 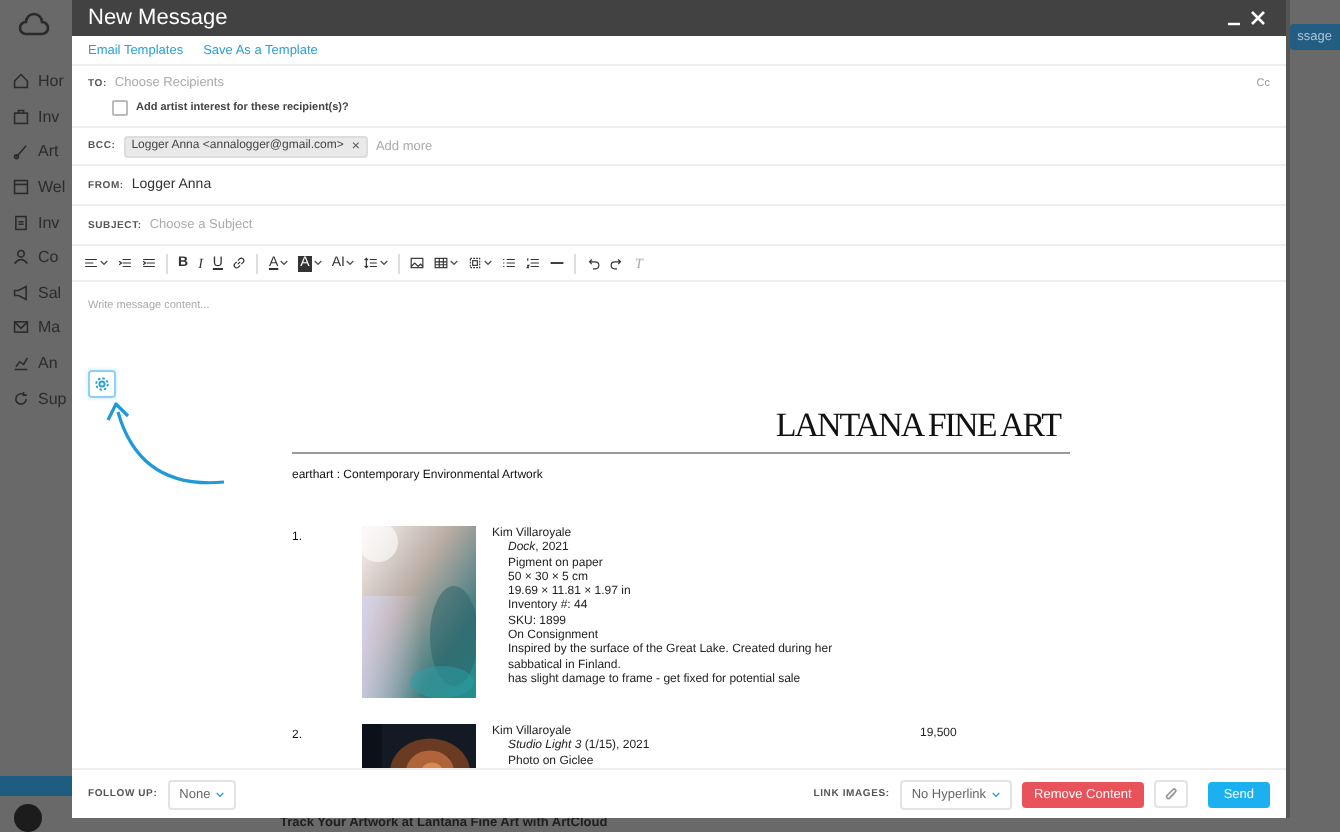 I want to click on nav-label: Sup, so click(x=52, y=398).